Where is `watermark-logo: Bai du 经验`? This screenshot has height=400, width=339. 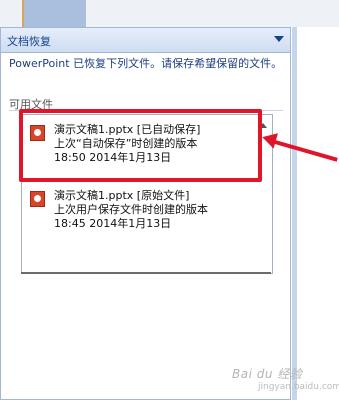
watermark-logo: Bai du 经验 is located at coordinates (267, 374).